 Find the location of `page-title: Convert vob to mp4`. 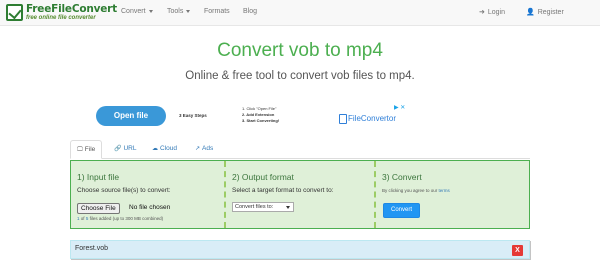

page-title: Convert vob to mp4 is located at coordinates (300, 50).